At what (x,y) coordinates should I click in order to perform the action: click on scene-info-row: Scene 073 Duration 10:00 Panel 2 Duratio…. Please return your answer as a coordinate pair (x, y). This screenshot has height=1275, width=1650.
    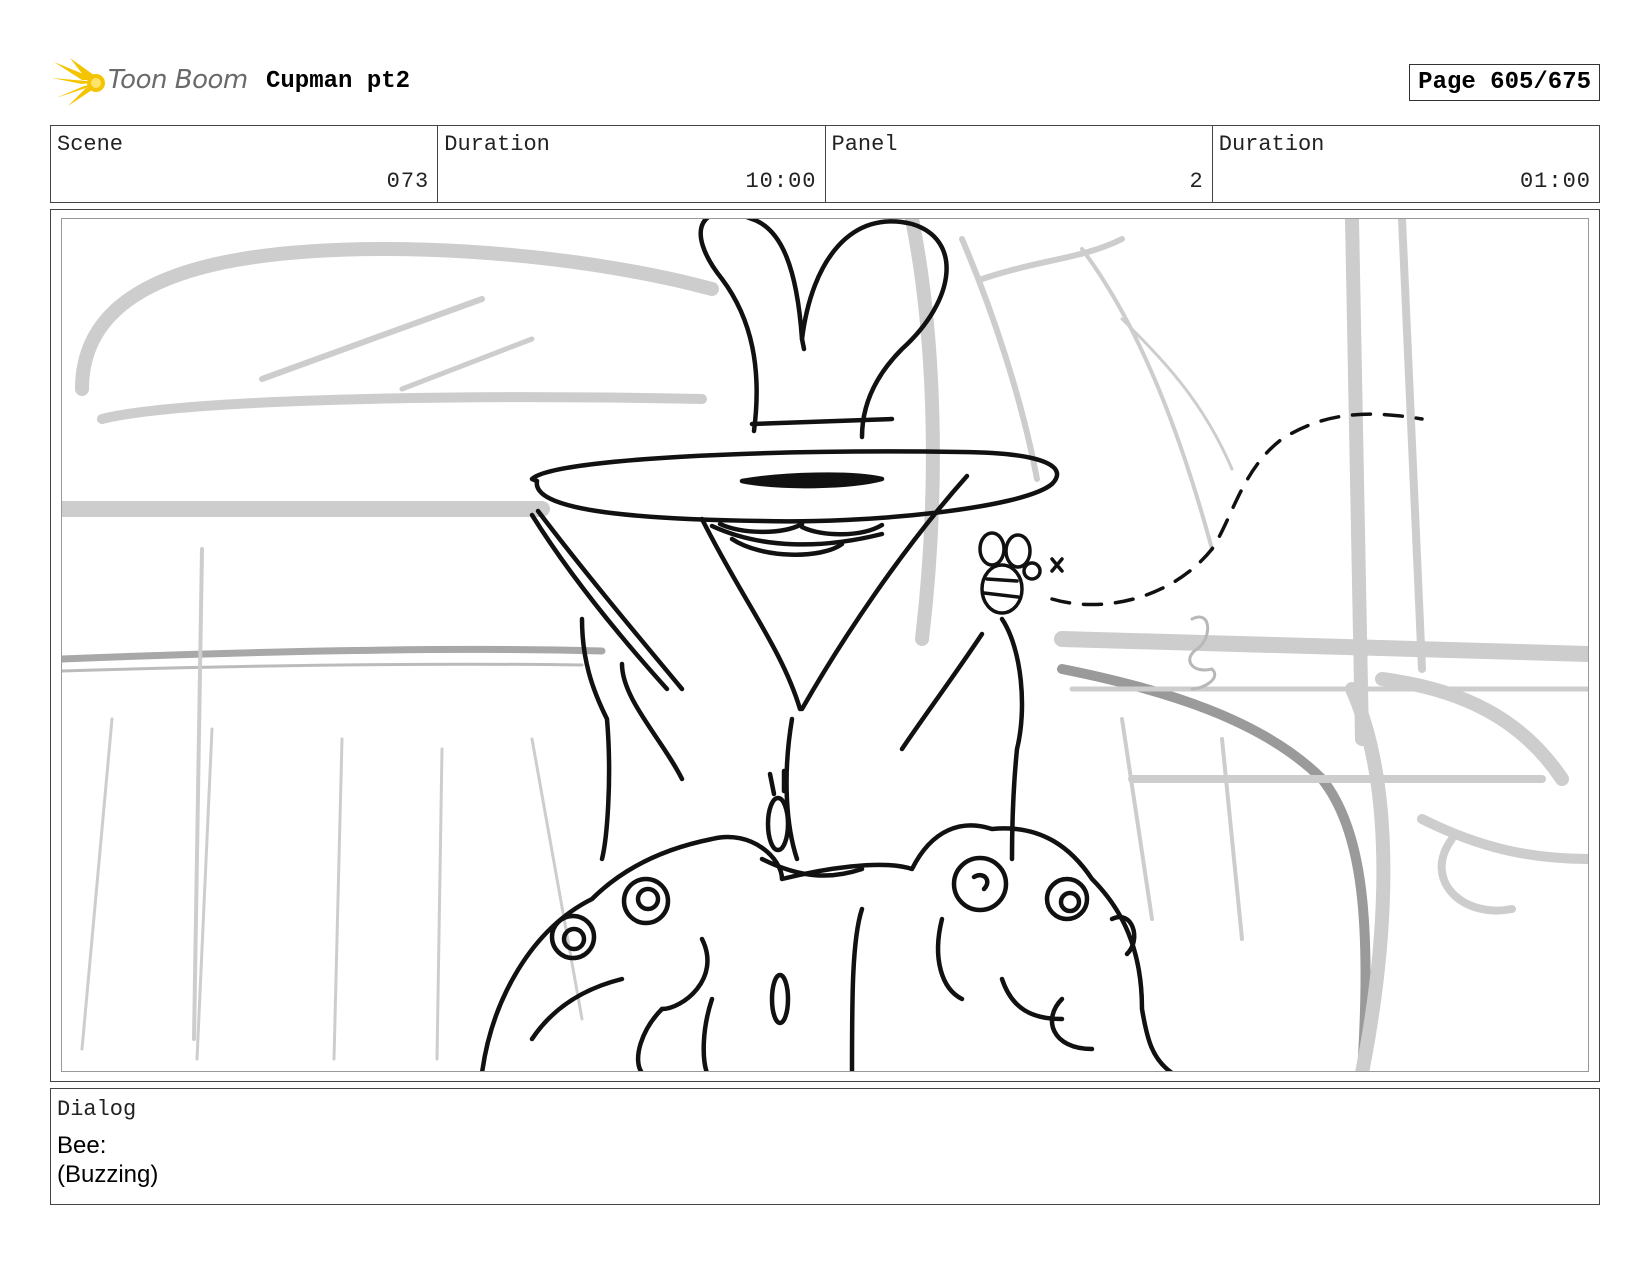
    Looking at the image, I should click on (825, 164).